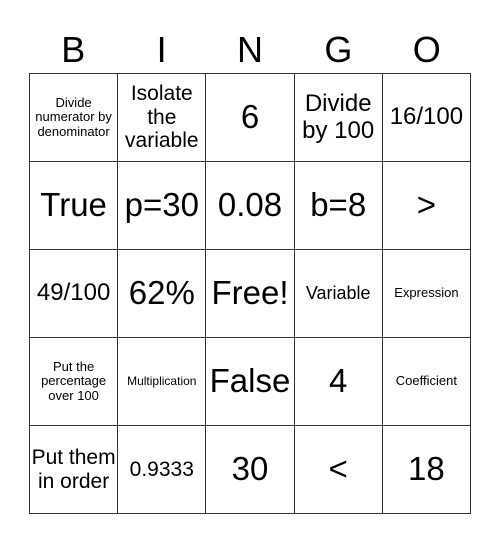  What do you see at coordinates (338, 206) in the screenshot?
I see `bingo-cell: b=8` at bounding box center [338, 206].